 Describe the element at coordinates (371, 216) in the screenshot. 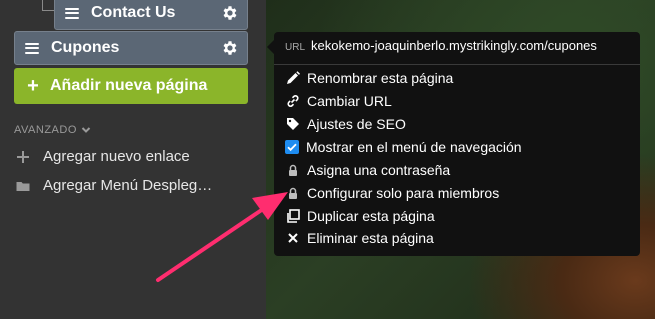

I see `duplicate-page-label: Duplicar esta página` at that location.